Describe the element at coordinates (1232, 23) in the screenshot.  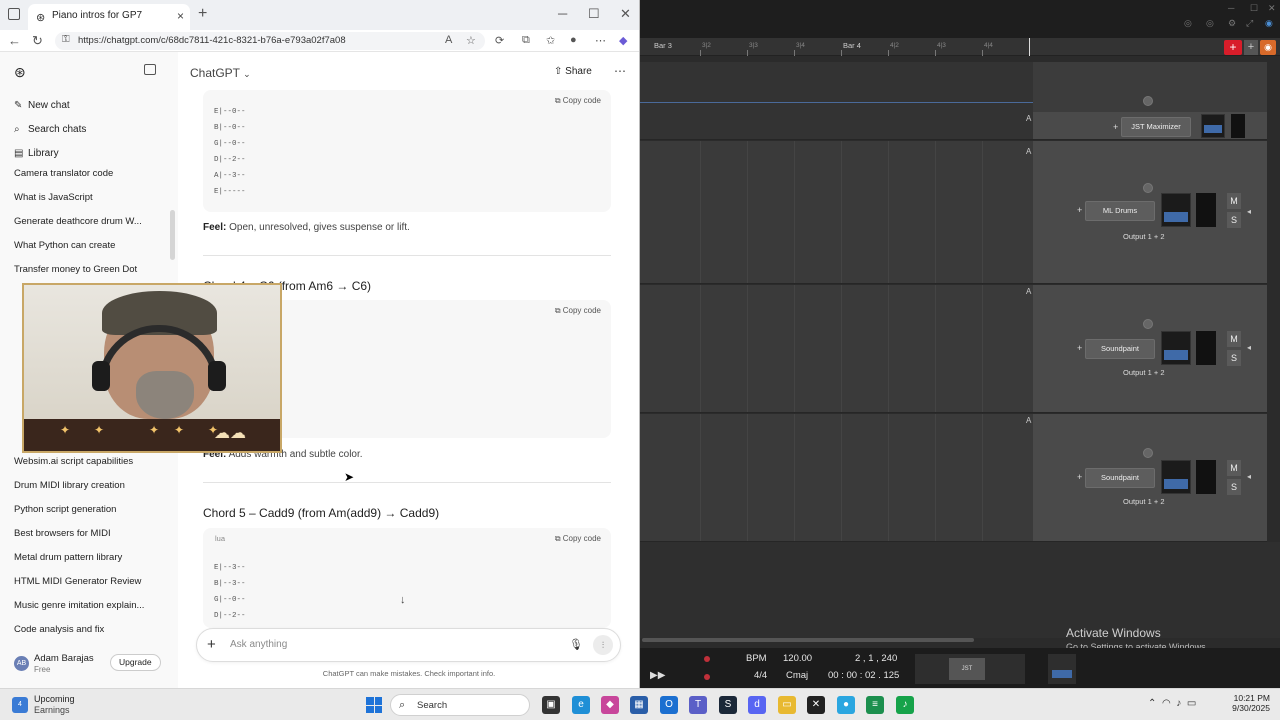
I see `settings-icon: ⚙` at that location.